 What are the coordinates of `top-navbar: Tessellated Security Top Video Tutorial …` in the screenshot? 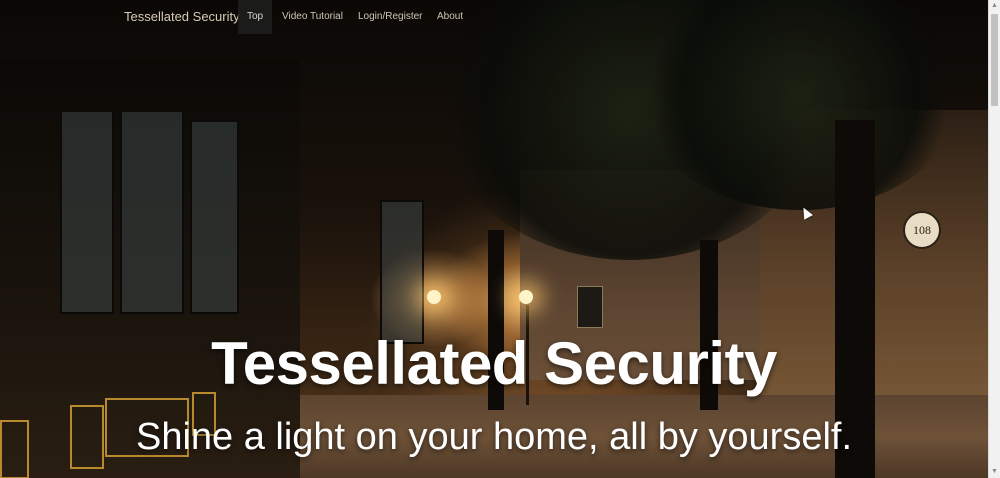 It's located at (494, 17).